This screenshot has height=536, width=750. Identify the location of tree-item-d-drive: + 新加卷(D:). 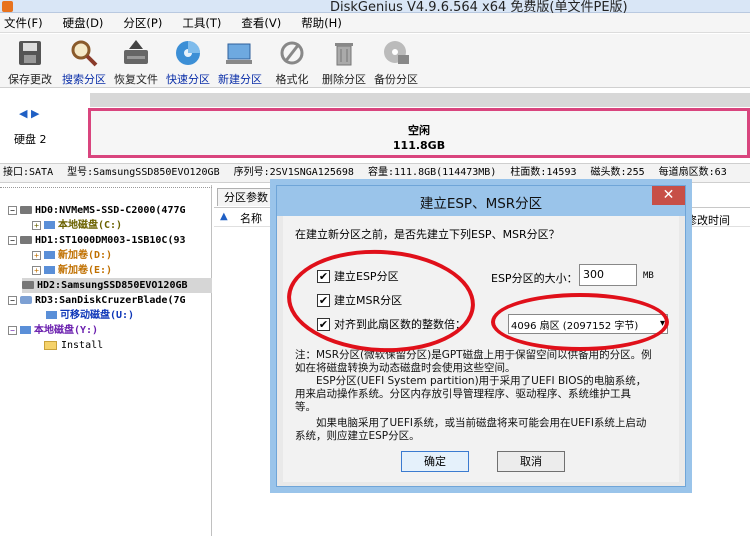
(122, 255).